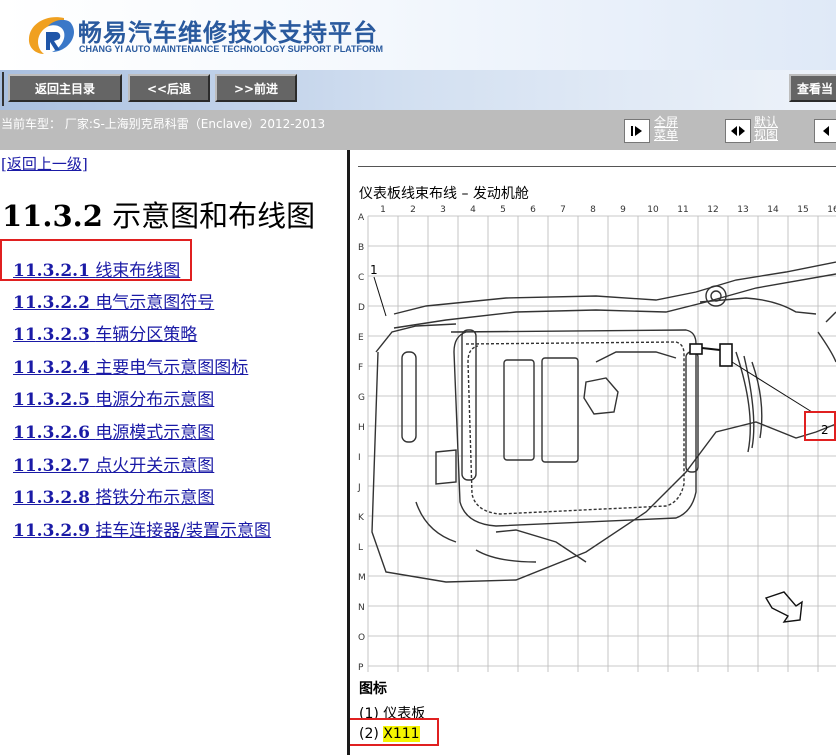  What do you see at coordinates (597, 166) in the screenshot?
I see `horizontal-rule` at bounding box center [597, 166].